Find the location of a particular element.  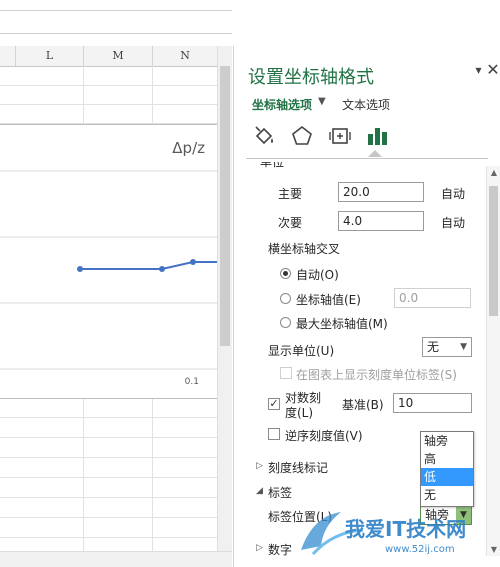

pane-title: 设置坐标轴格式 is located at coordinates (311, 77).